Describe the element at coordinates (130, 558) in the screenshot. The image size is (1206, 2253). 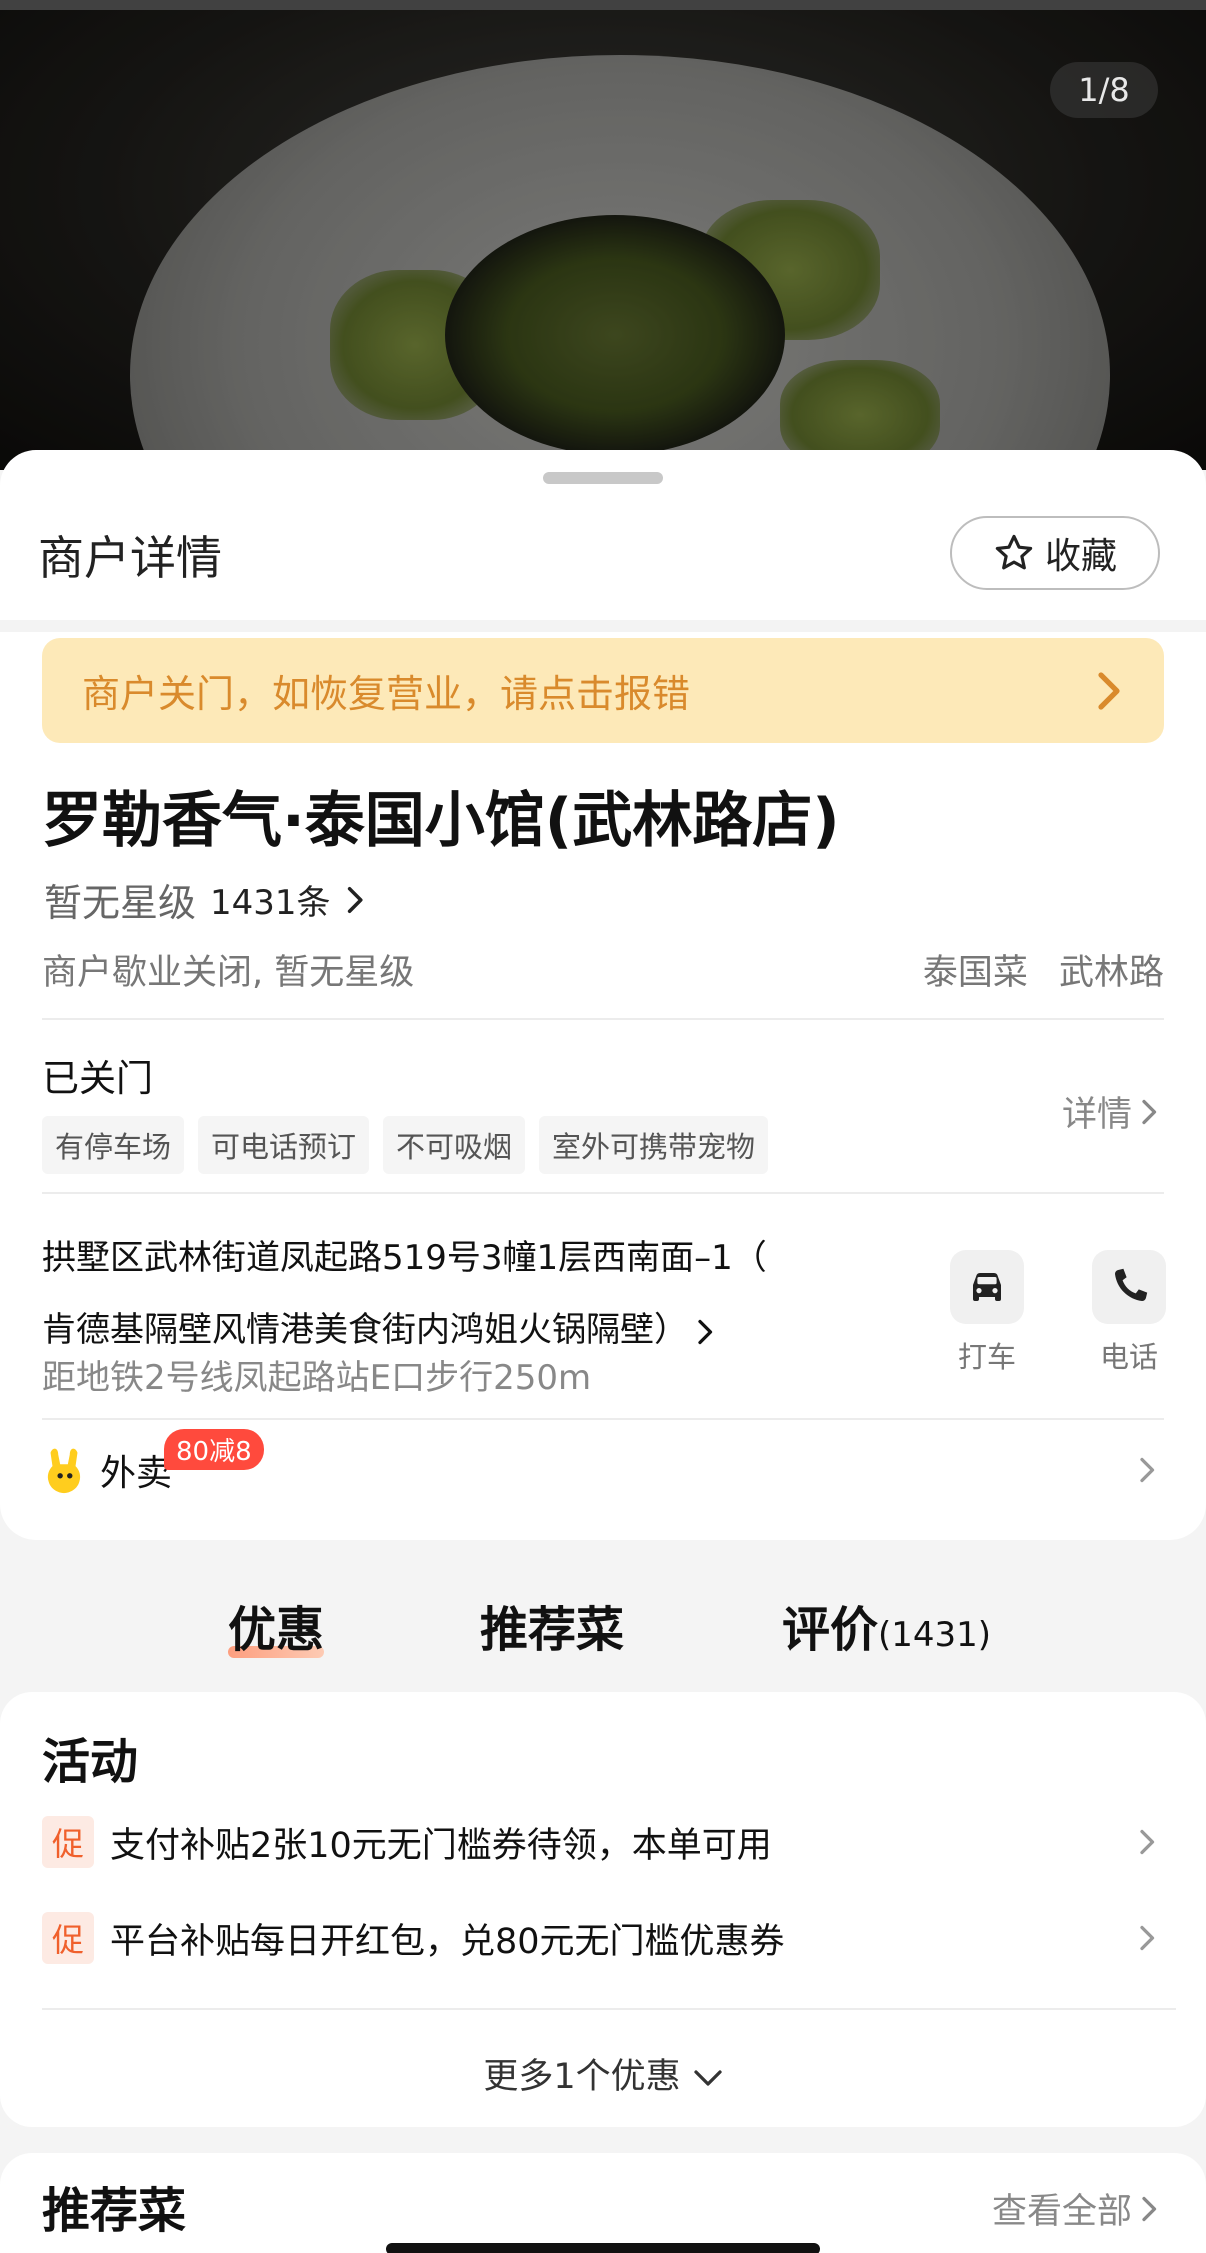
I see `page-title: 商户详情` at that location.